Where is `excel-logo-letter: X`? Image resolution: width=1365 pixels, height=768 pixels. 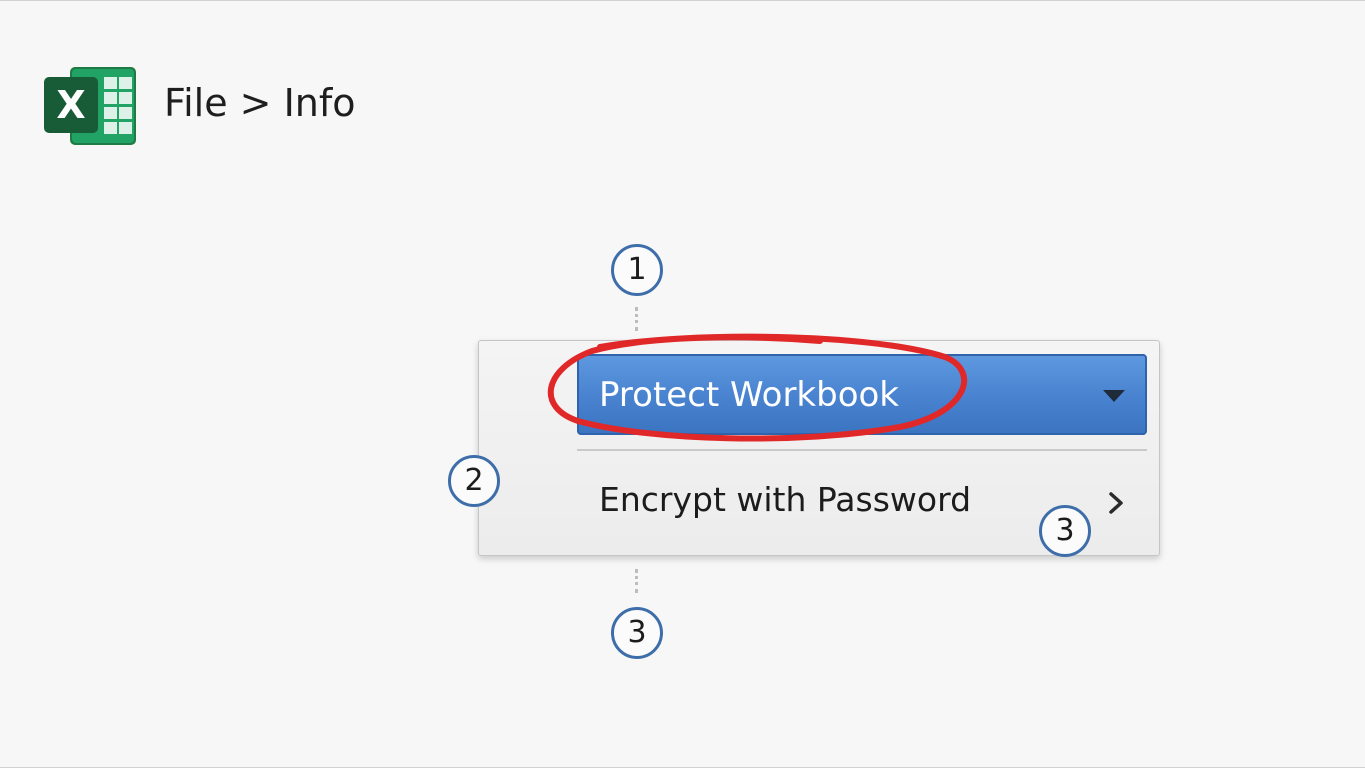 excel-logo-letter: X is located at coordinates (70, 105).